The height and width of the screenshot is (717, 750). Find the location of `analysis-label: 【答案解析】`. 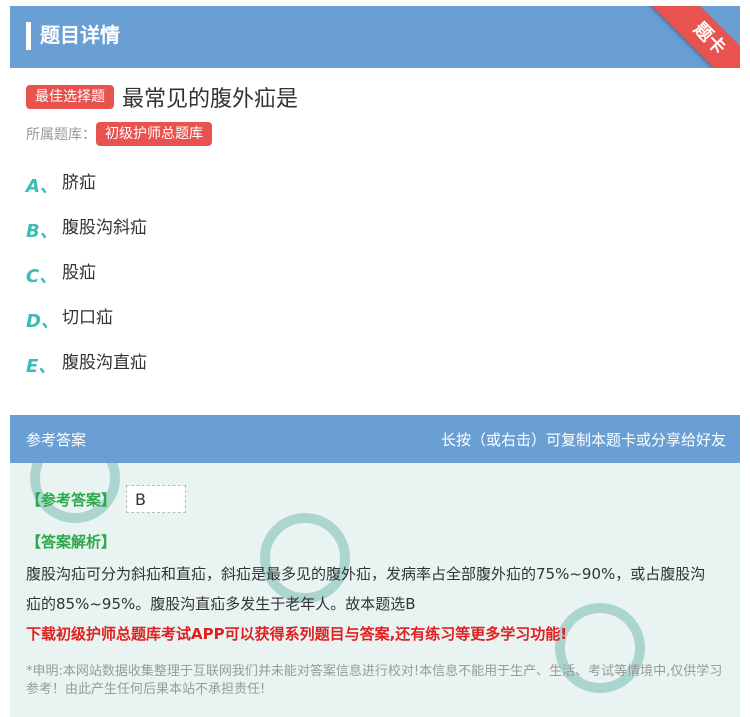

analysis-label: 【答案解析】 is located at coordinates (71, 542).